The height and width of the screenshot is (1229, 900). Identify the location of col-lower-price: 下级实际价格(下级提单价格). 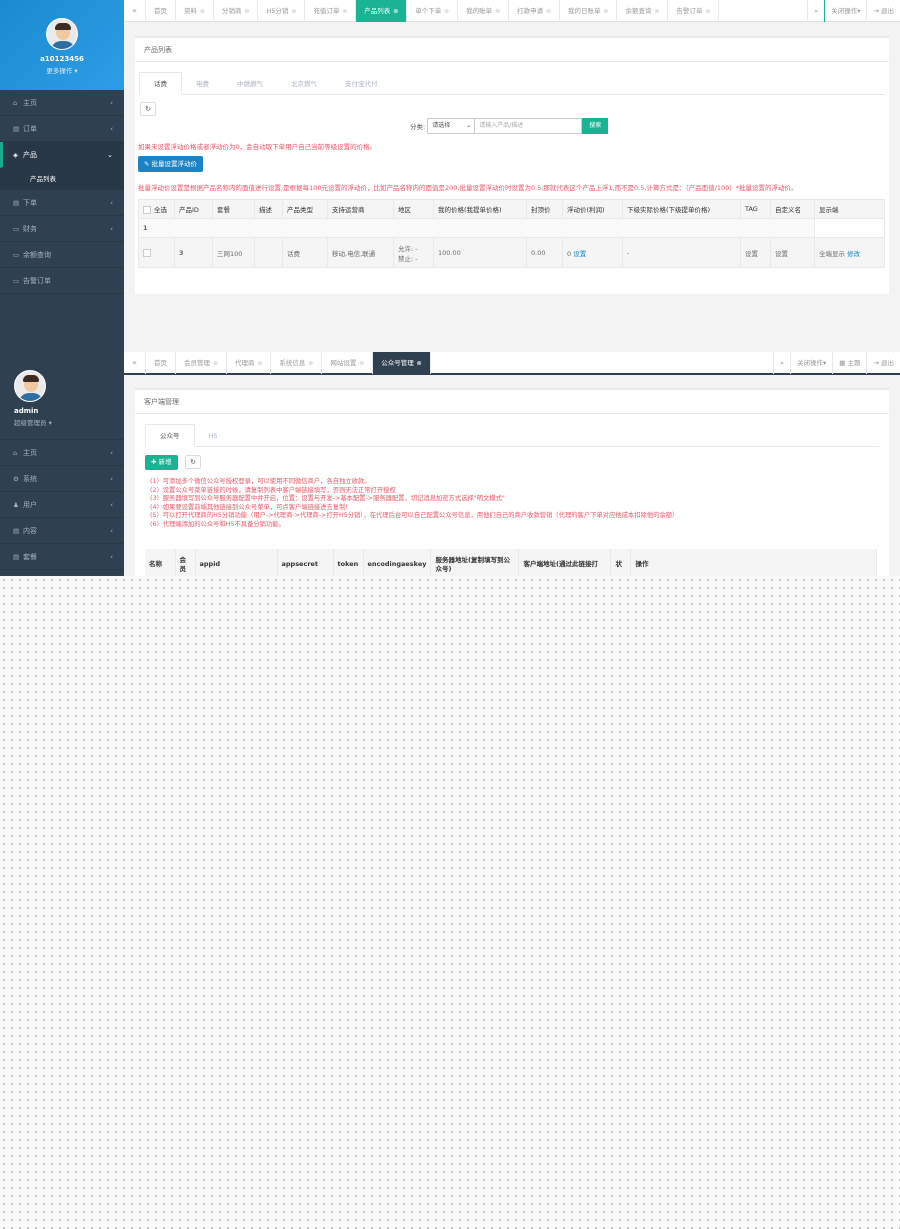
(681, 209).